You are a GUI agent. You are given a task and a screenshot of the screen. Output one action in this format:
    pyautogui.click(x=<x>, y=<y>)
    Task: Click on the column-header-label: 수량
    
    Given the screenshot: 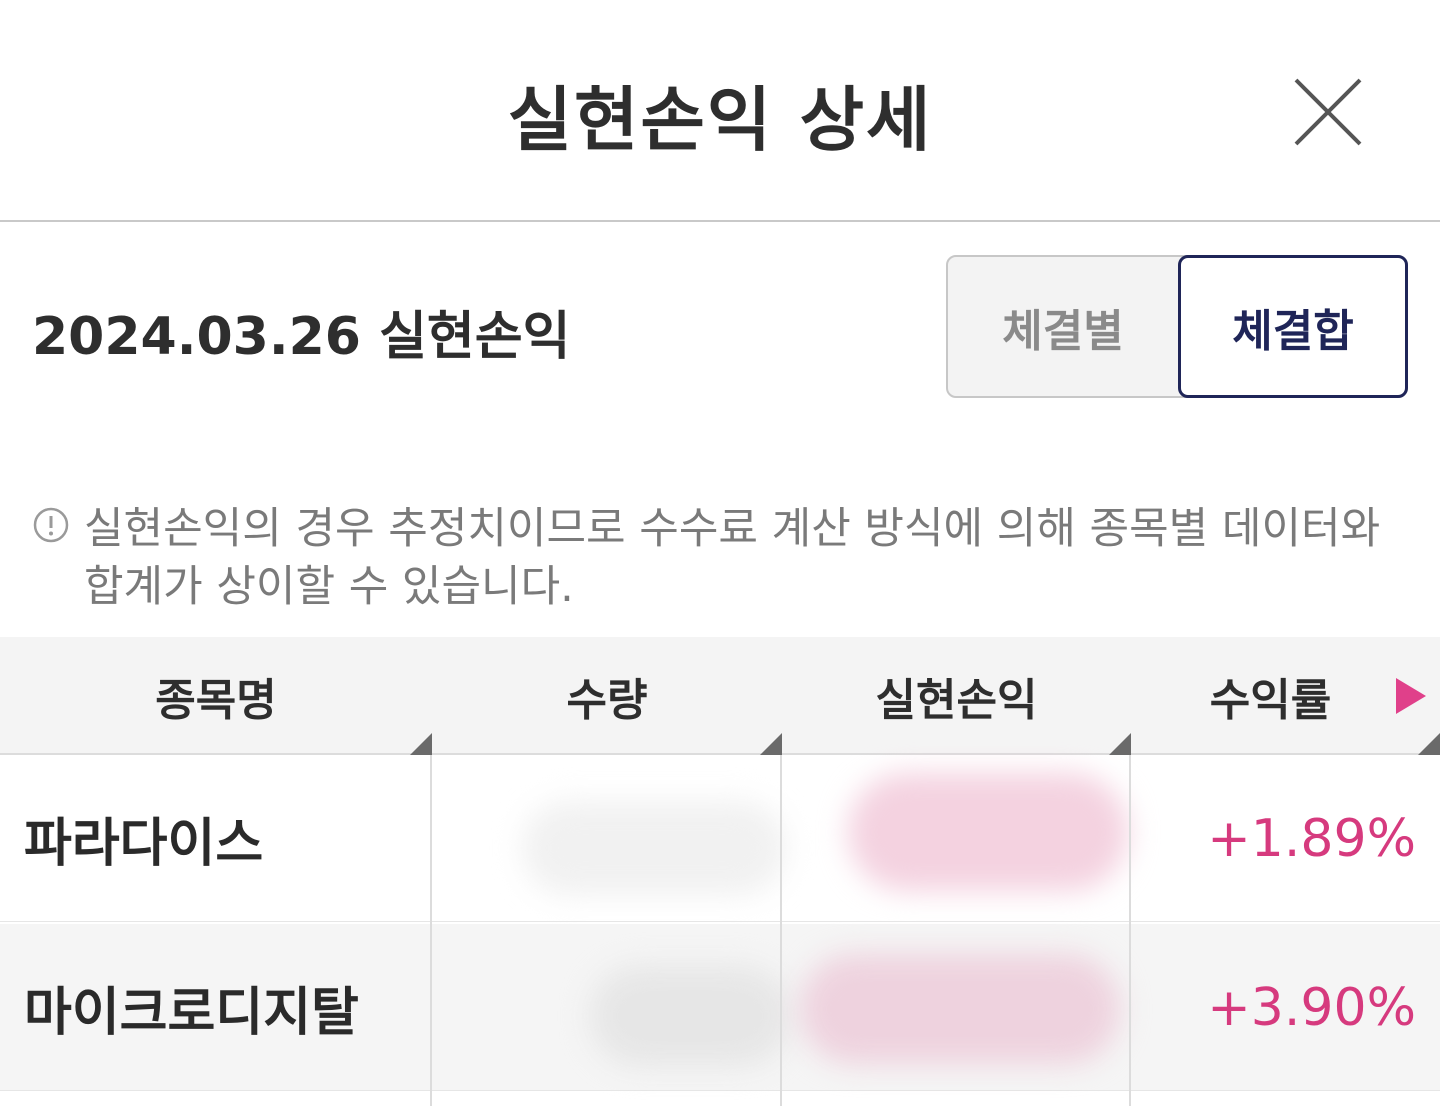 What is the action you would take?
    pyautogui.click(x=607, y=700)
    